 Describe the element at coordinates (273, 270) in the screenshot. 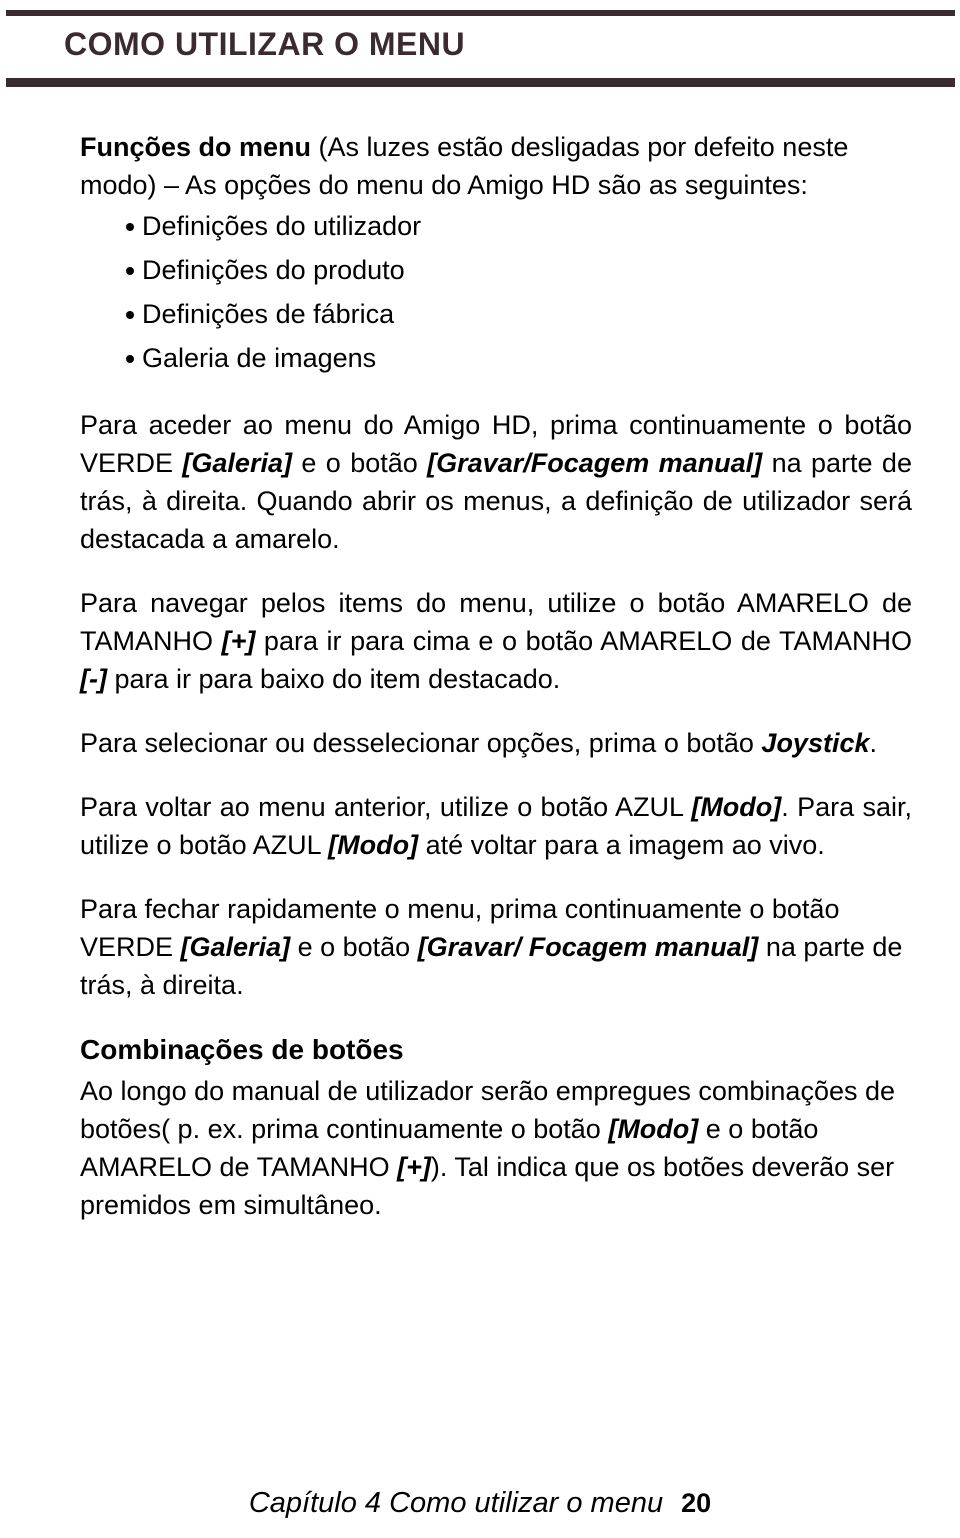

I see `menu-option-label: Definições do produto` at that location.